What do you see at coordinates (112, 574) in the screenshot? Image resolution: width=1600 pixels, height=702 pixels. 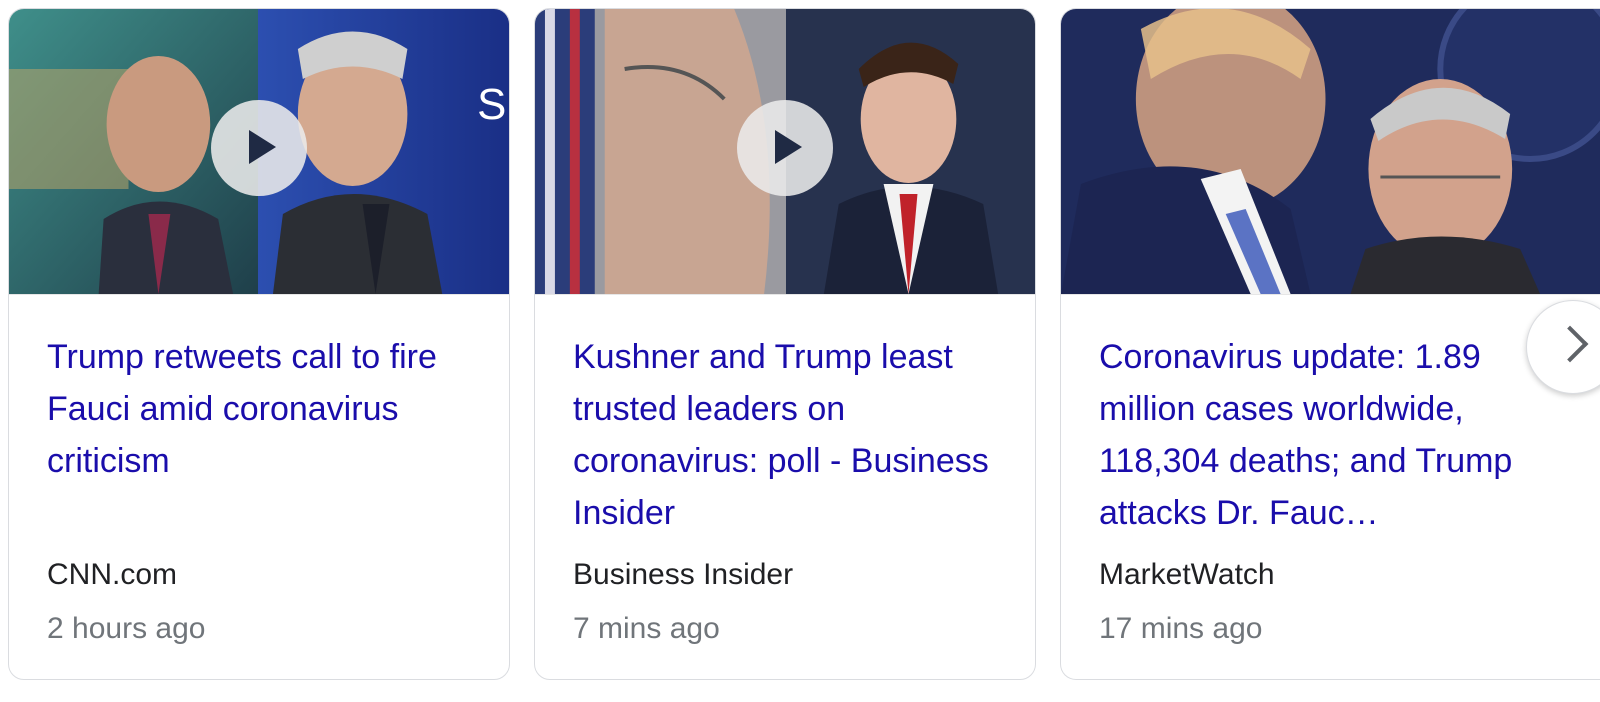 I see `card-source: CNN.com` at bounding box center [112, 574].